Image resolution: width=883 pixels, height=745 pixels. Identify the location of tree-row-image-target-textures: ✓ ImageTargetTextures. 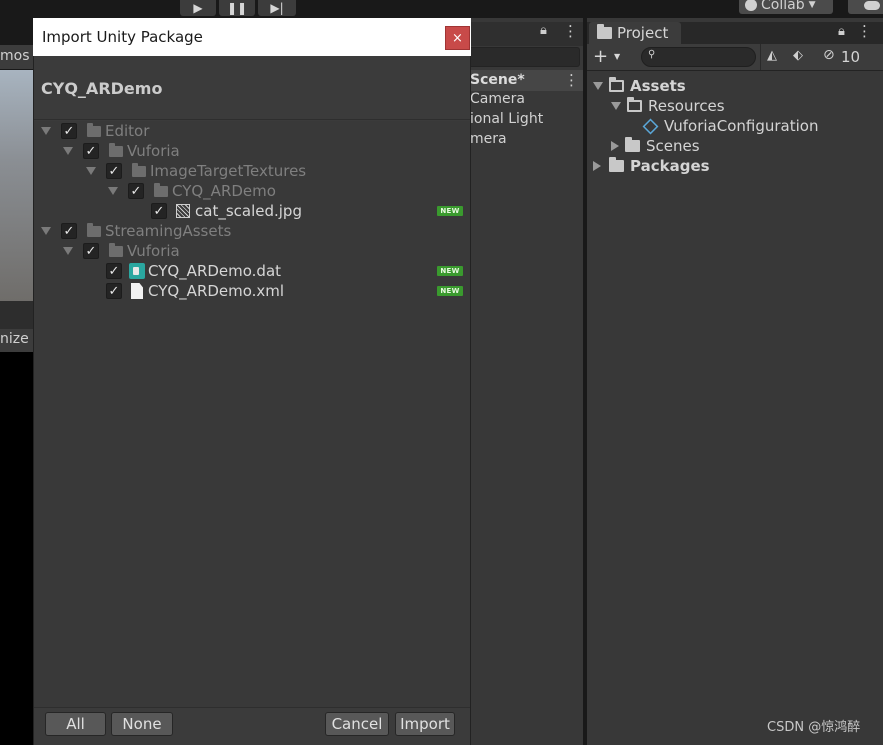
(252, 171).